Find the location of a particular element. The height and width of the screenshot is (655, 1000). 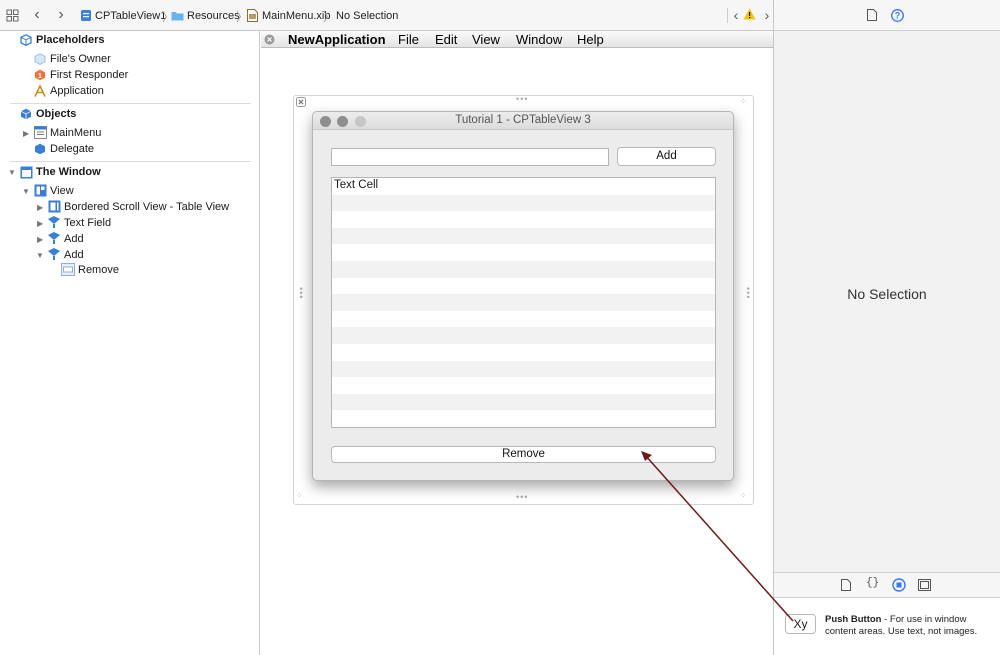

menu-file: File is located at coordinates (408, 39).